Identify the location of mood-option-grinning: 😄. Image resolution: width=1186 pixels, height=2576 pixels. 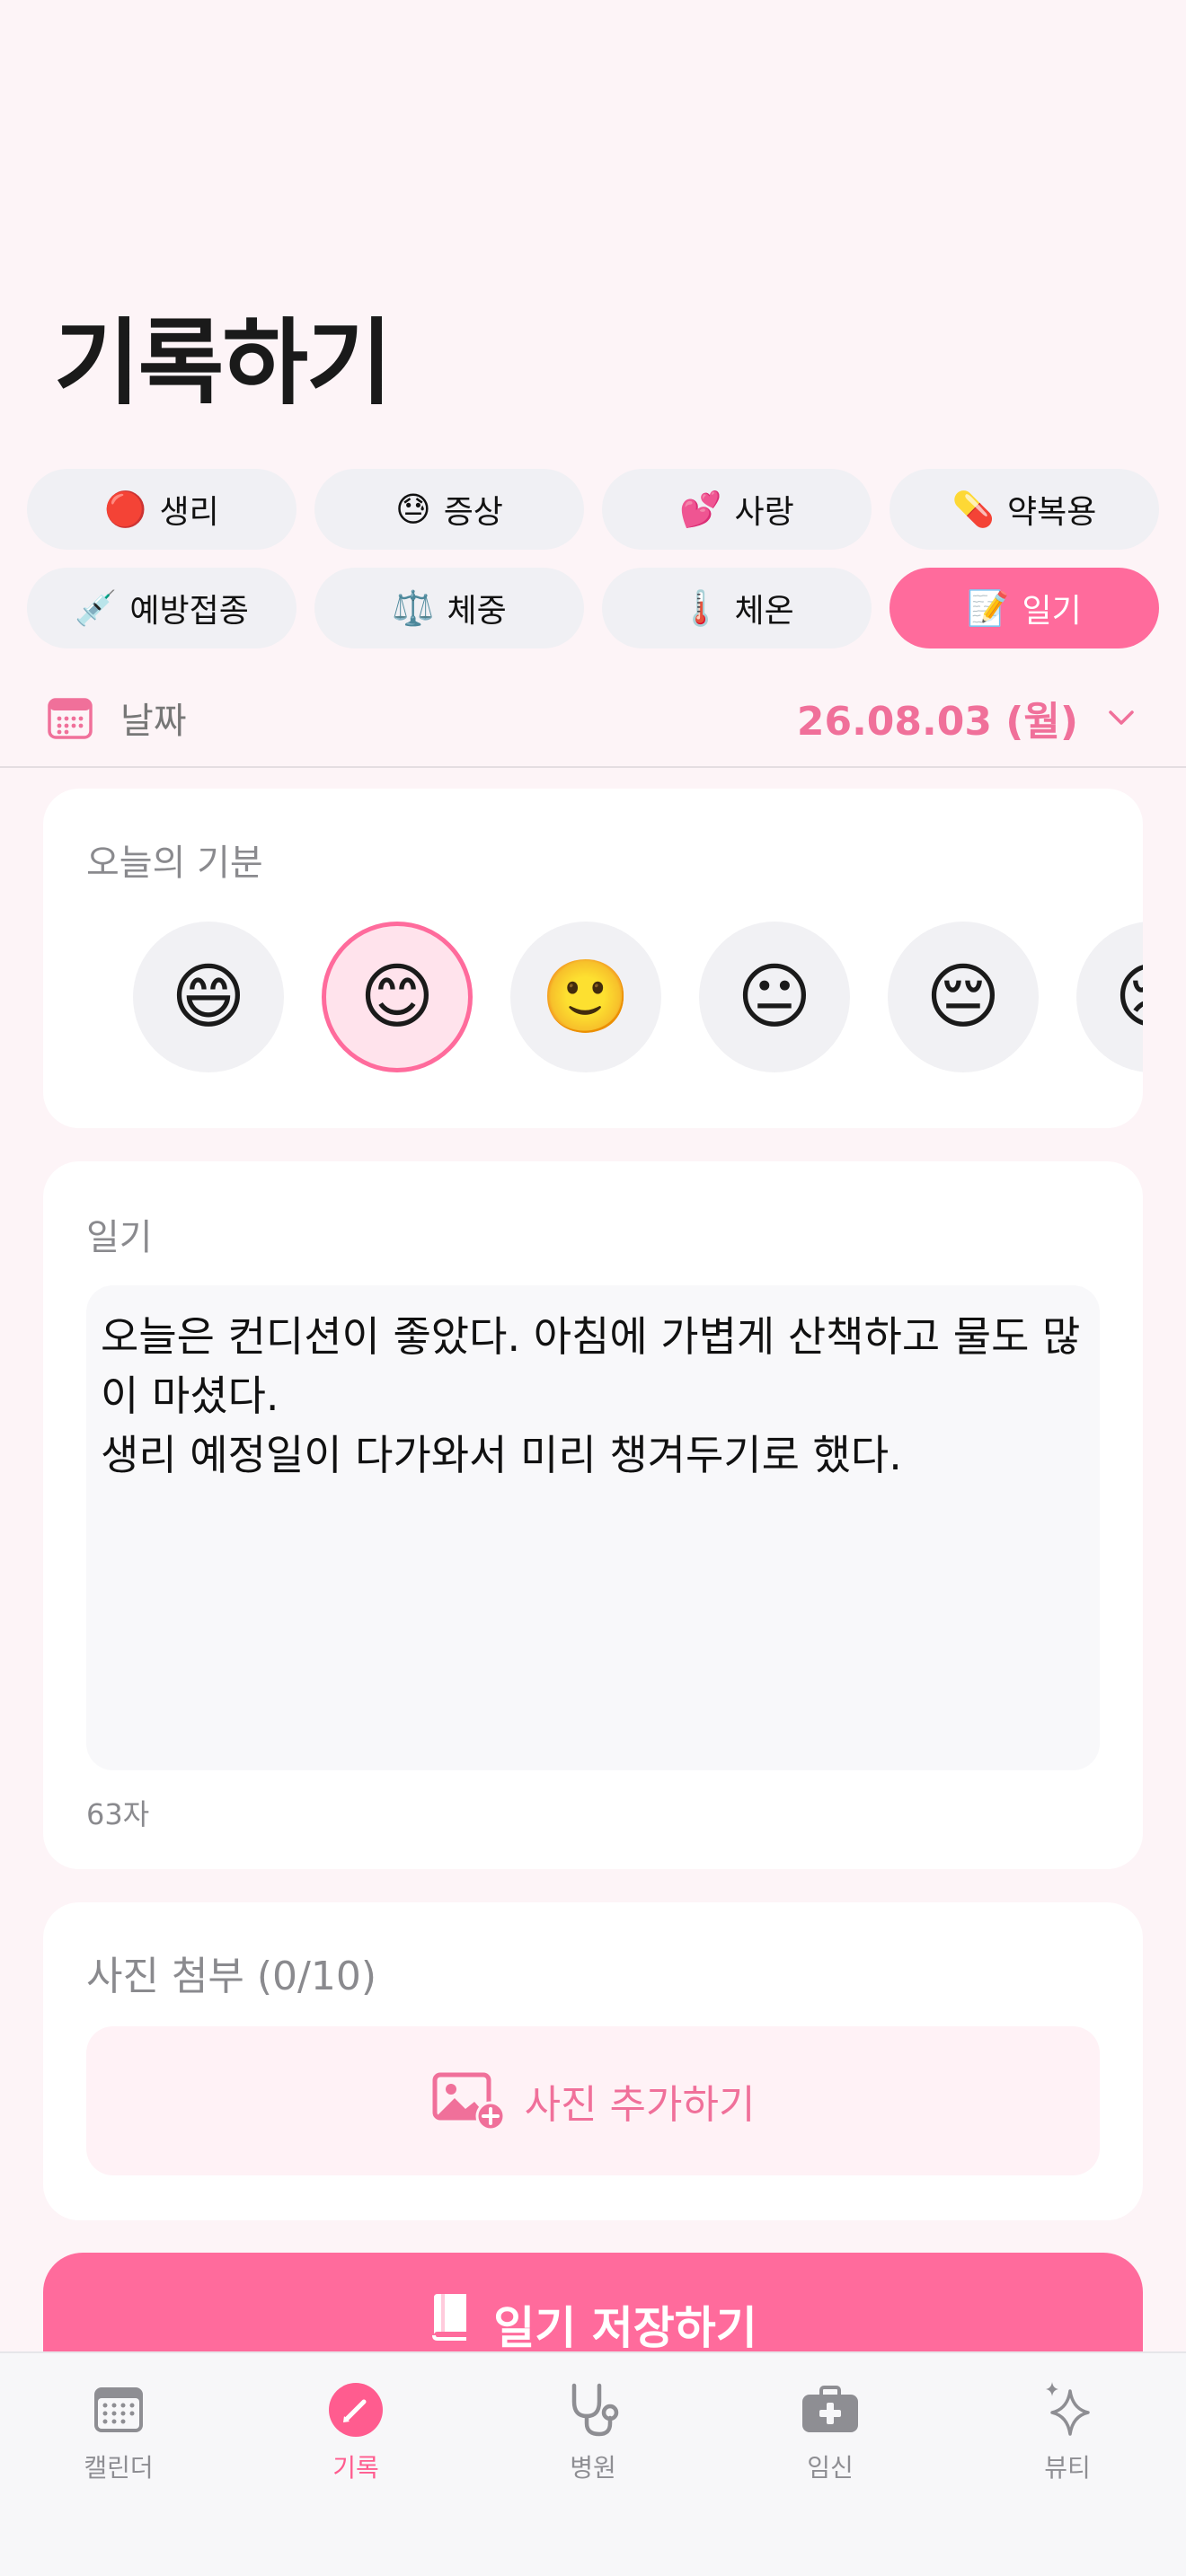
(208, 997).